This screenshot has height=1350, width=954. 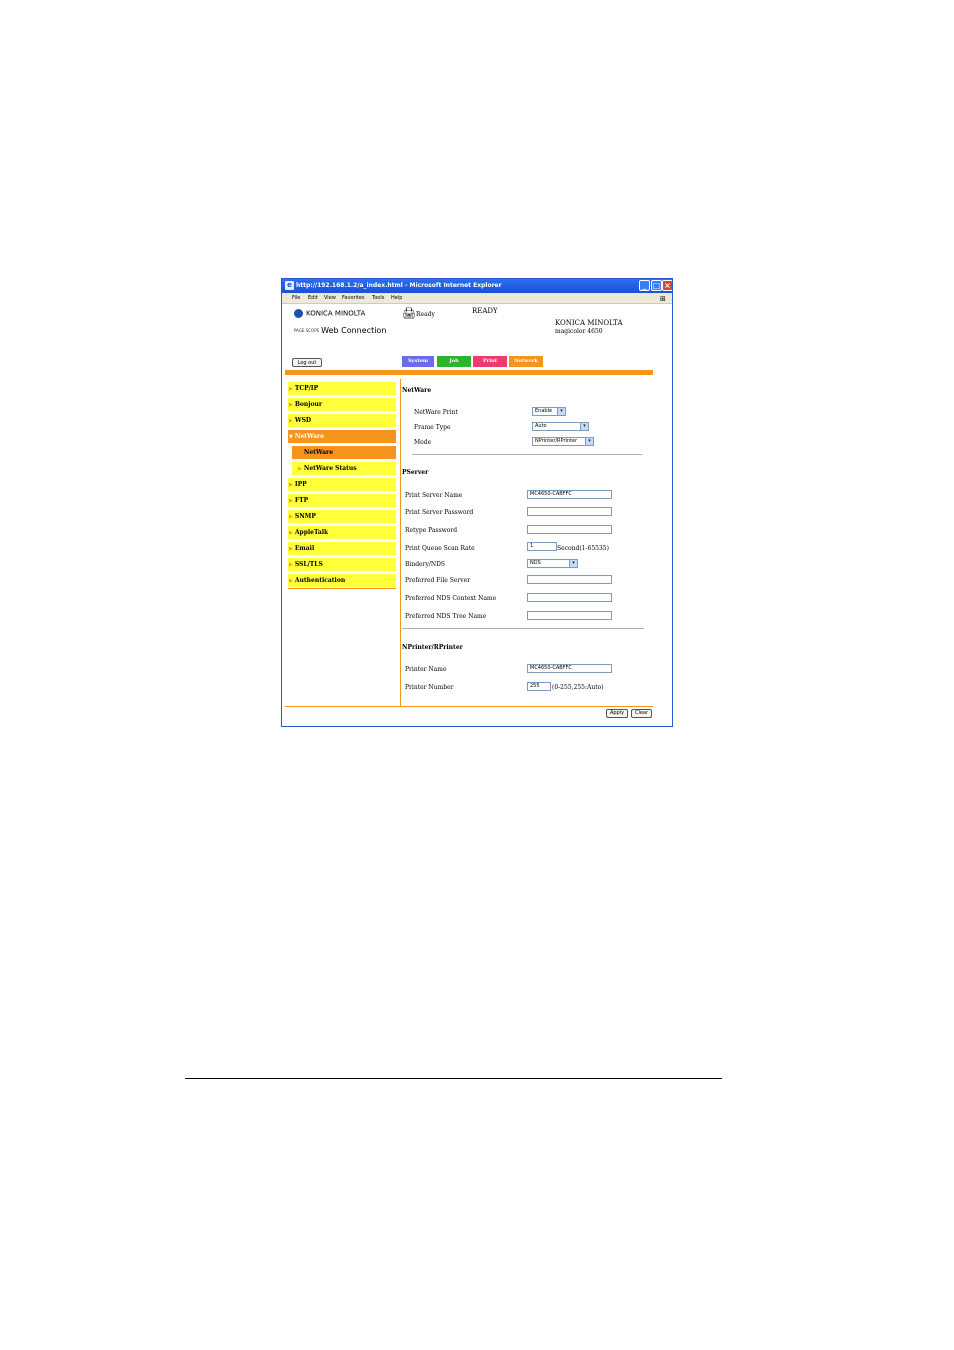 What do you see at coordinates (469, 706) in the screenshot?
I see `footer-divider` at bounding box center [469, 706].